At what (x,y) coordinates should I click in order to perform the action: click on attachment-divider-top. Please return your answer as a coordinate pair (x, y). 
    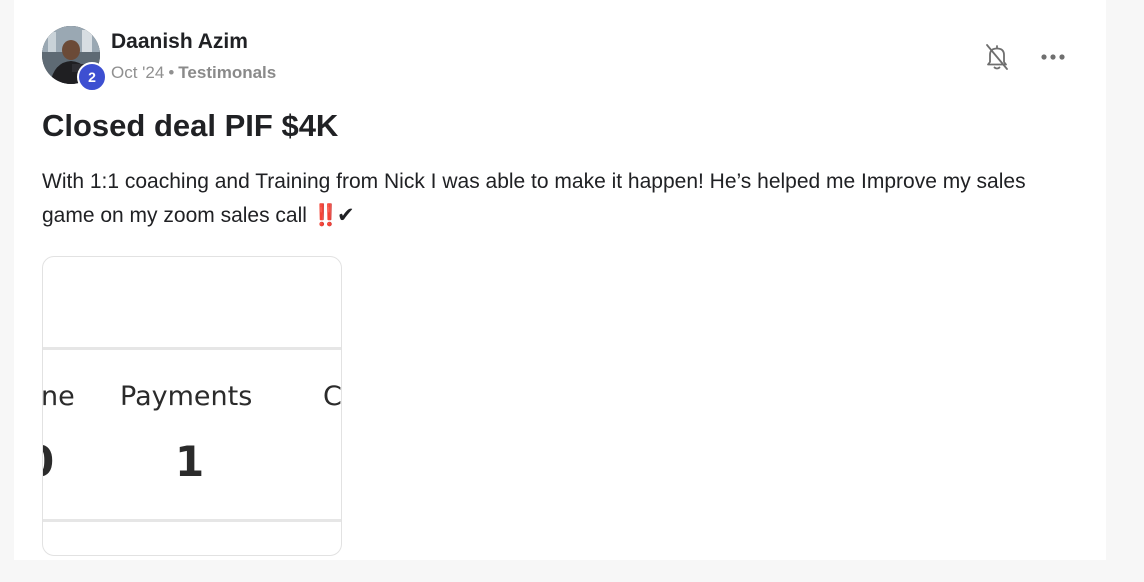
    Looking at the image, I should click on (192, 348).